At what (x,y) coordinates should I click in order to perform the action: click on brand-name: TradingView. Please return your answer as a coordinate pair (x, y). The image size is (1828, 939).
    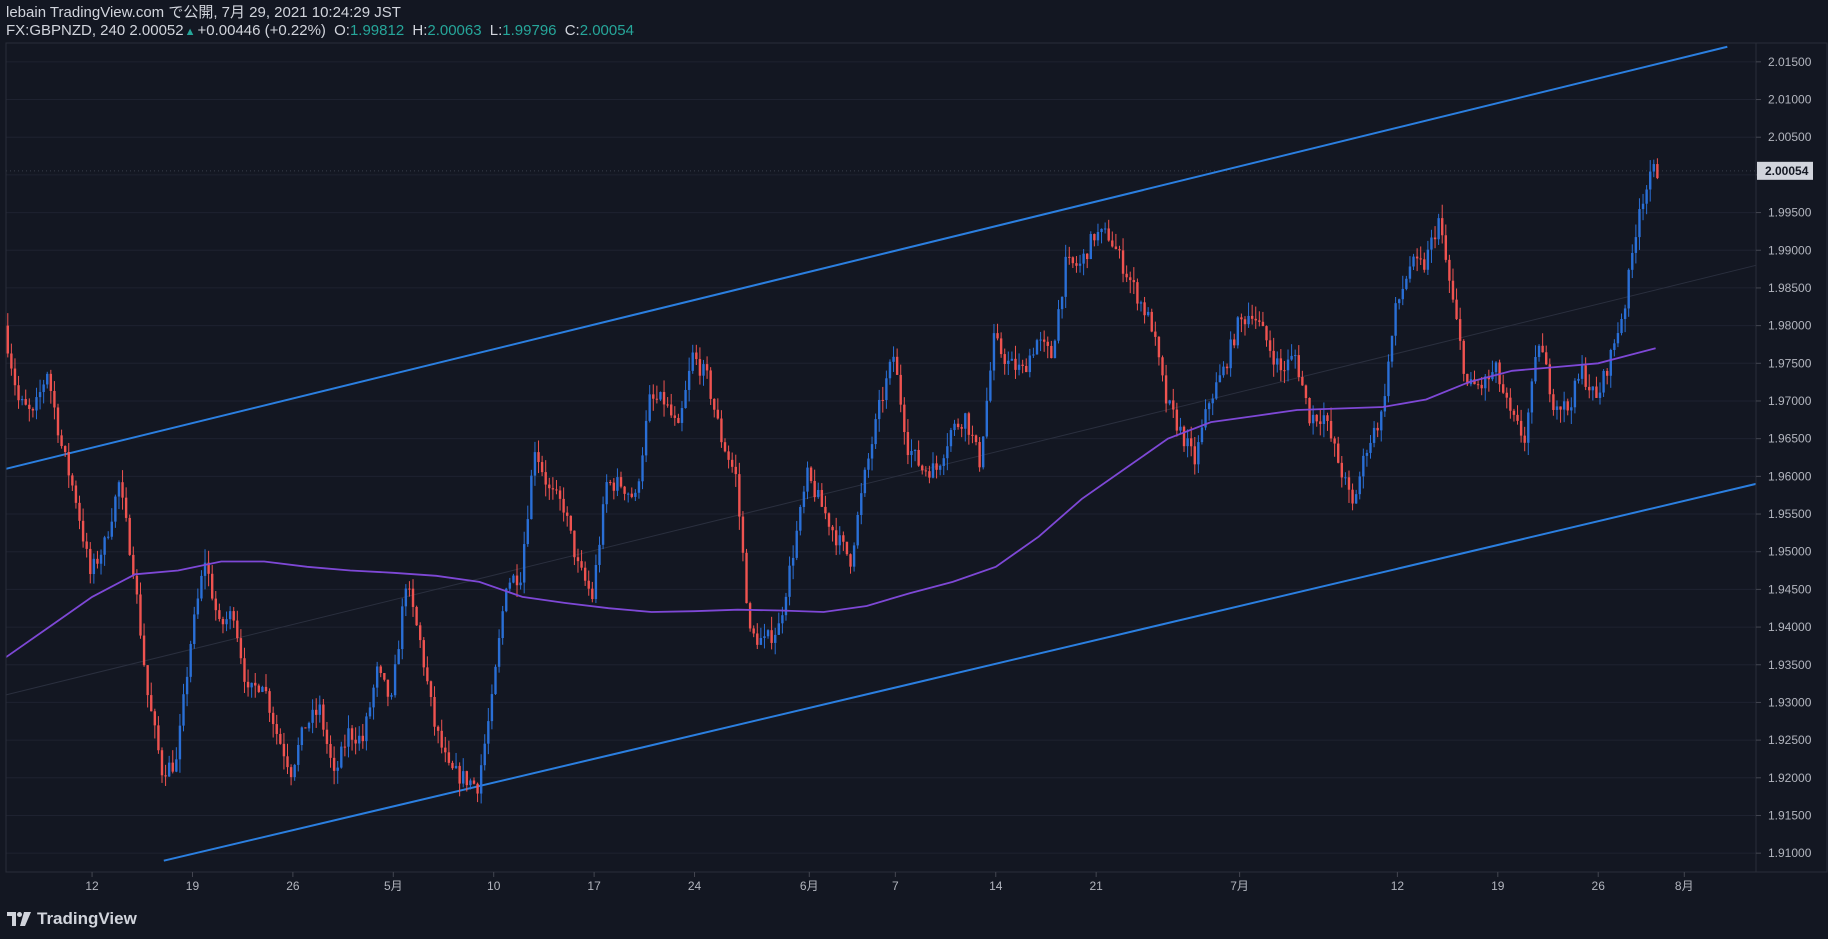
    Looking at the image, I should click on (87, 918).